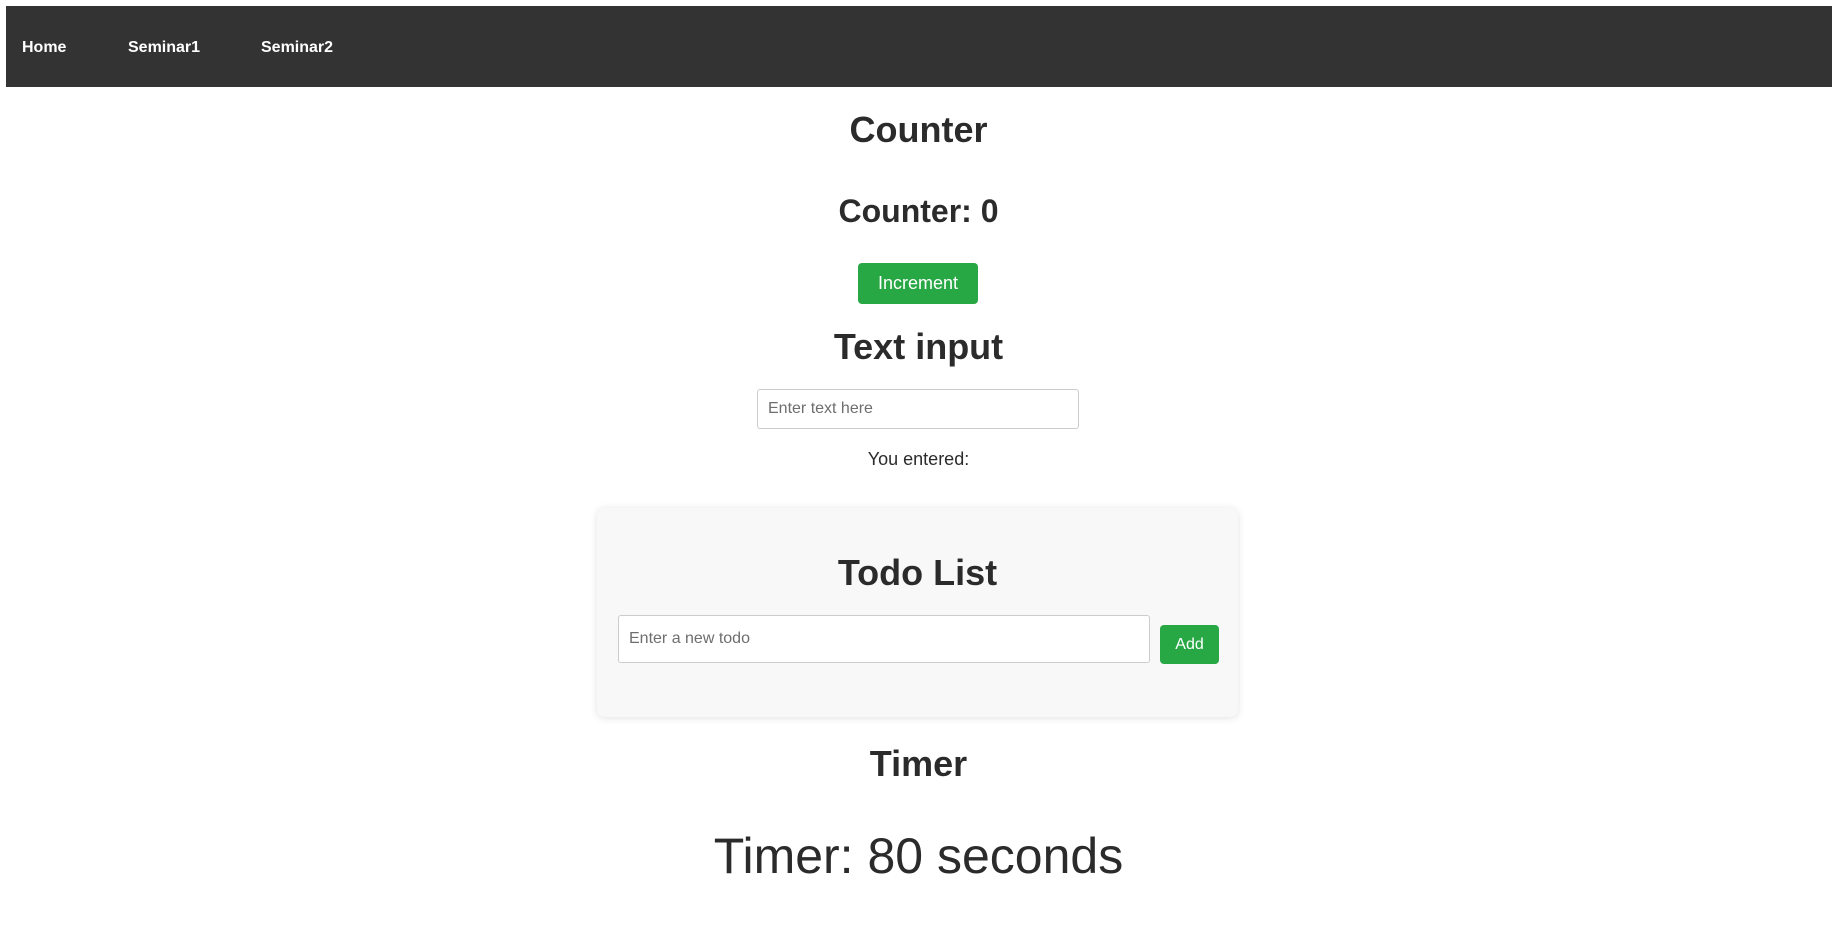 The width and height of the screenshot is (1837, 942). Describe the element at coordinates (44, 48) in the screenshot. I see `nav-link-home: Home` at that location.